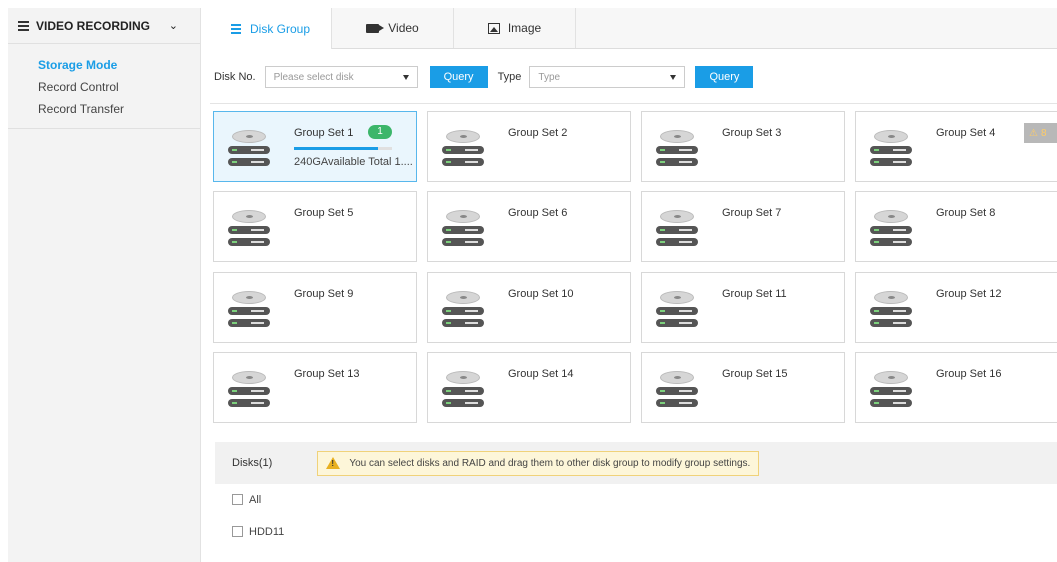 The height and width of the screenshot is (562, 1057). What do you see at coordinates (267, 531) in the screenshot?
I see `disk-label: HDD11` at bounding box center [267, 531].